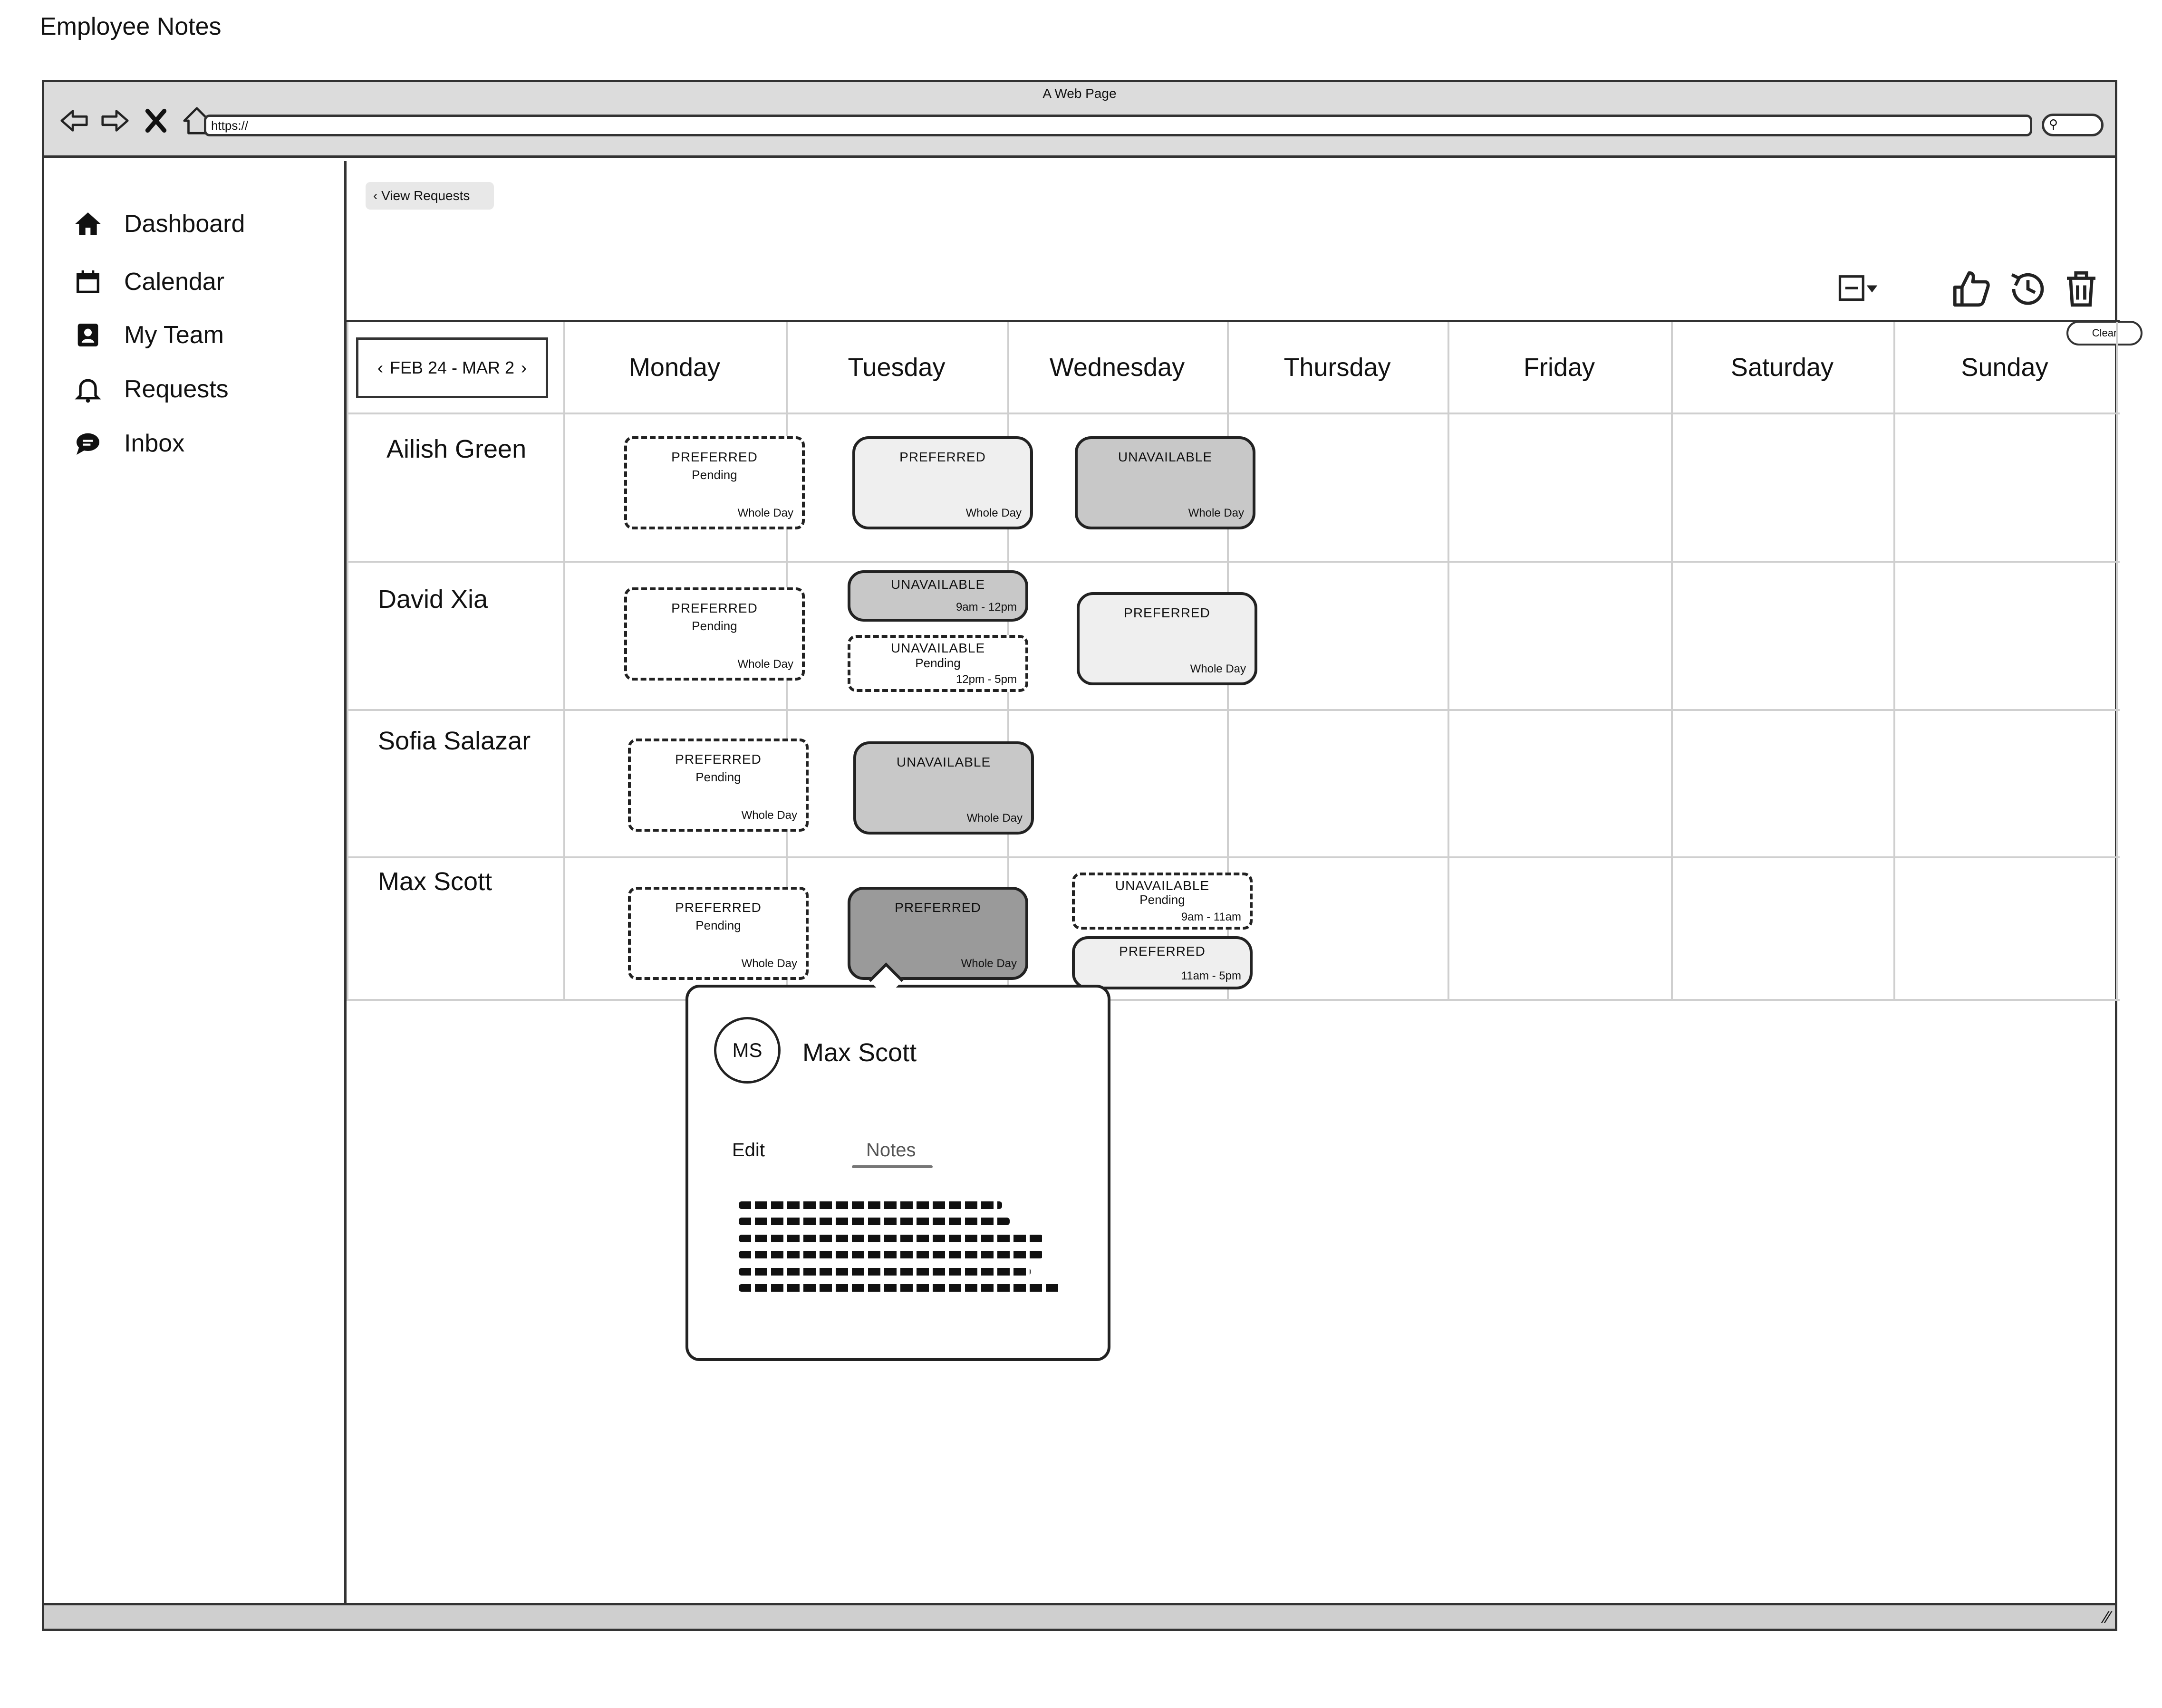  Describe the element at coordinates (155, 443) in the screenshot. I see `sidebar-item-label: Inbox` at that location.